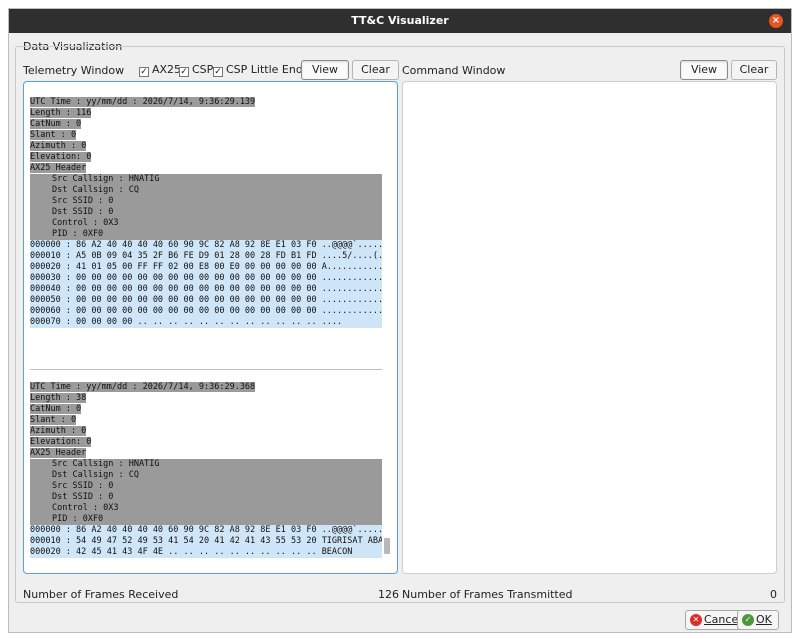 The width and height of the screenshot is (800, 639). Describe the element at coordinates (387, 546) in the screenshot. I see `telemetry-scroll-thumb` at that location.